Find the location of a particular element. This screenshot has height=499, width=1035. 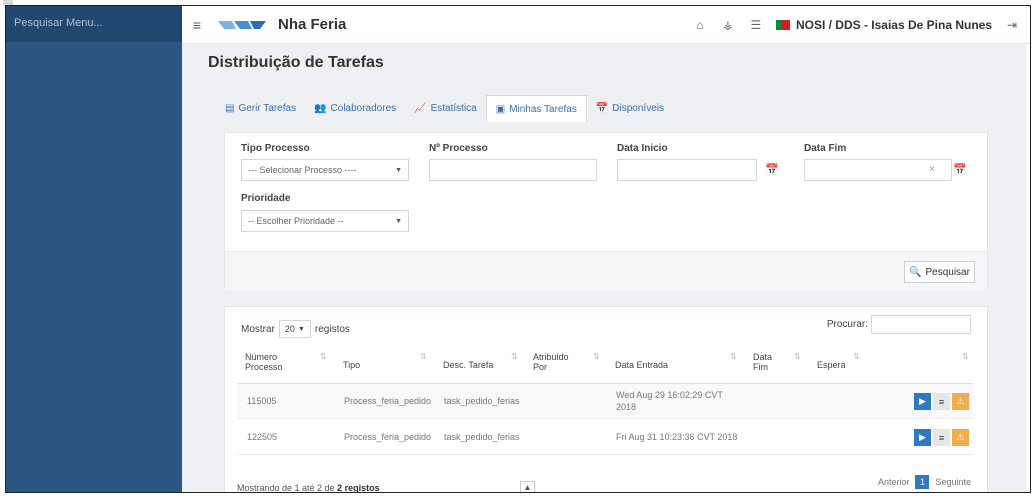

tab-estatistica: 📈 Estatística is located at coordinates (445, 108).